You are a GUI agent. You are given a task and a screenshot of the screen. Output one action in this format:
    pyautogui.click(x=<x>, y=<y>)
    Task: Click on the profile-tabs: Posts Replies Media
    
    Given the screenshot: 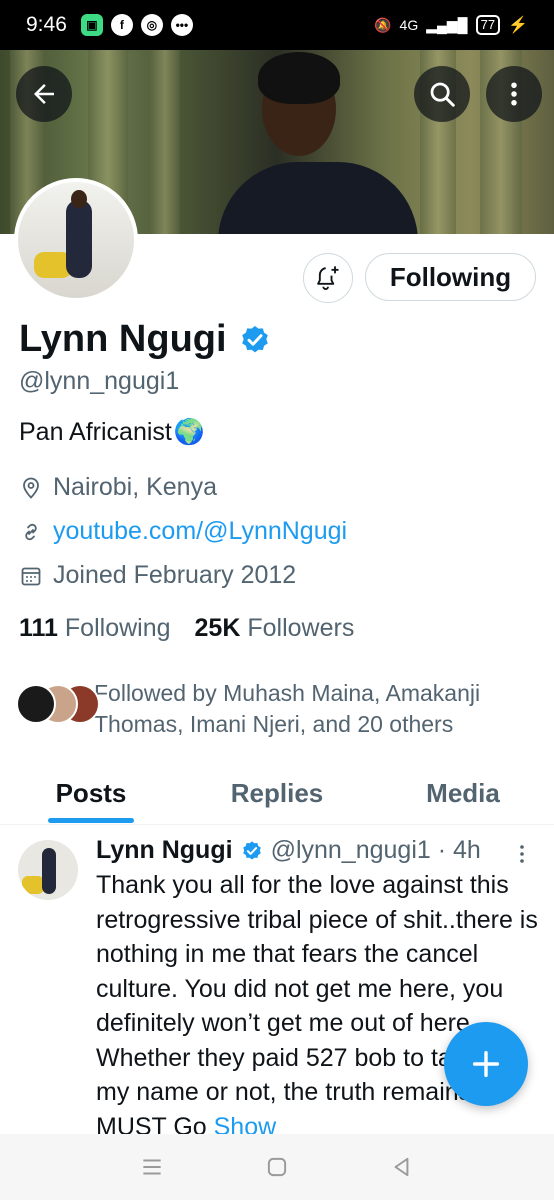 What is the action you would take?
    pyautogui.click(x=277, y=793)
    